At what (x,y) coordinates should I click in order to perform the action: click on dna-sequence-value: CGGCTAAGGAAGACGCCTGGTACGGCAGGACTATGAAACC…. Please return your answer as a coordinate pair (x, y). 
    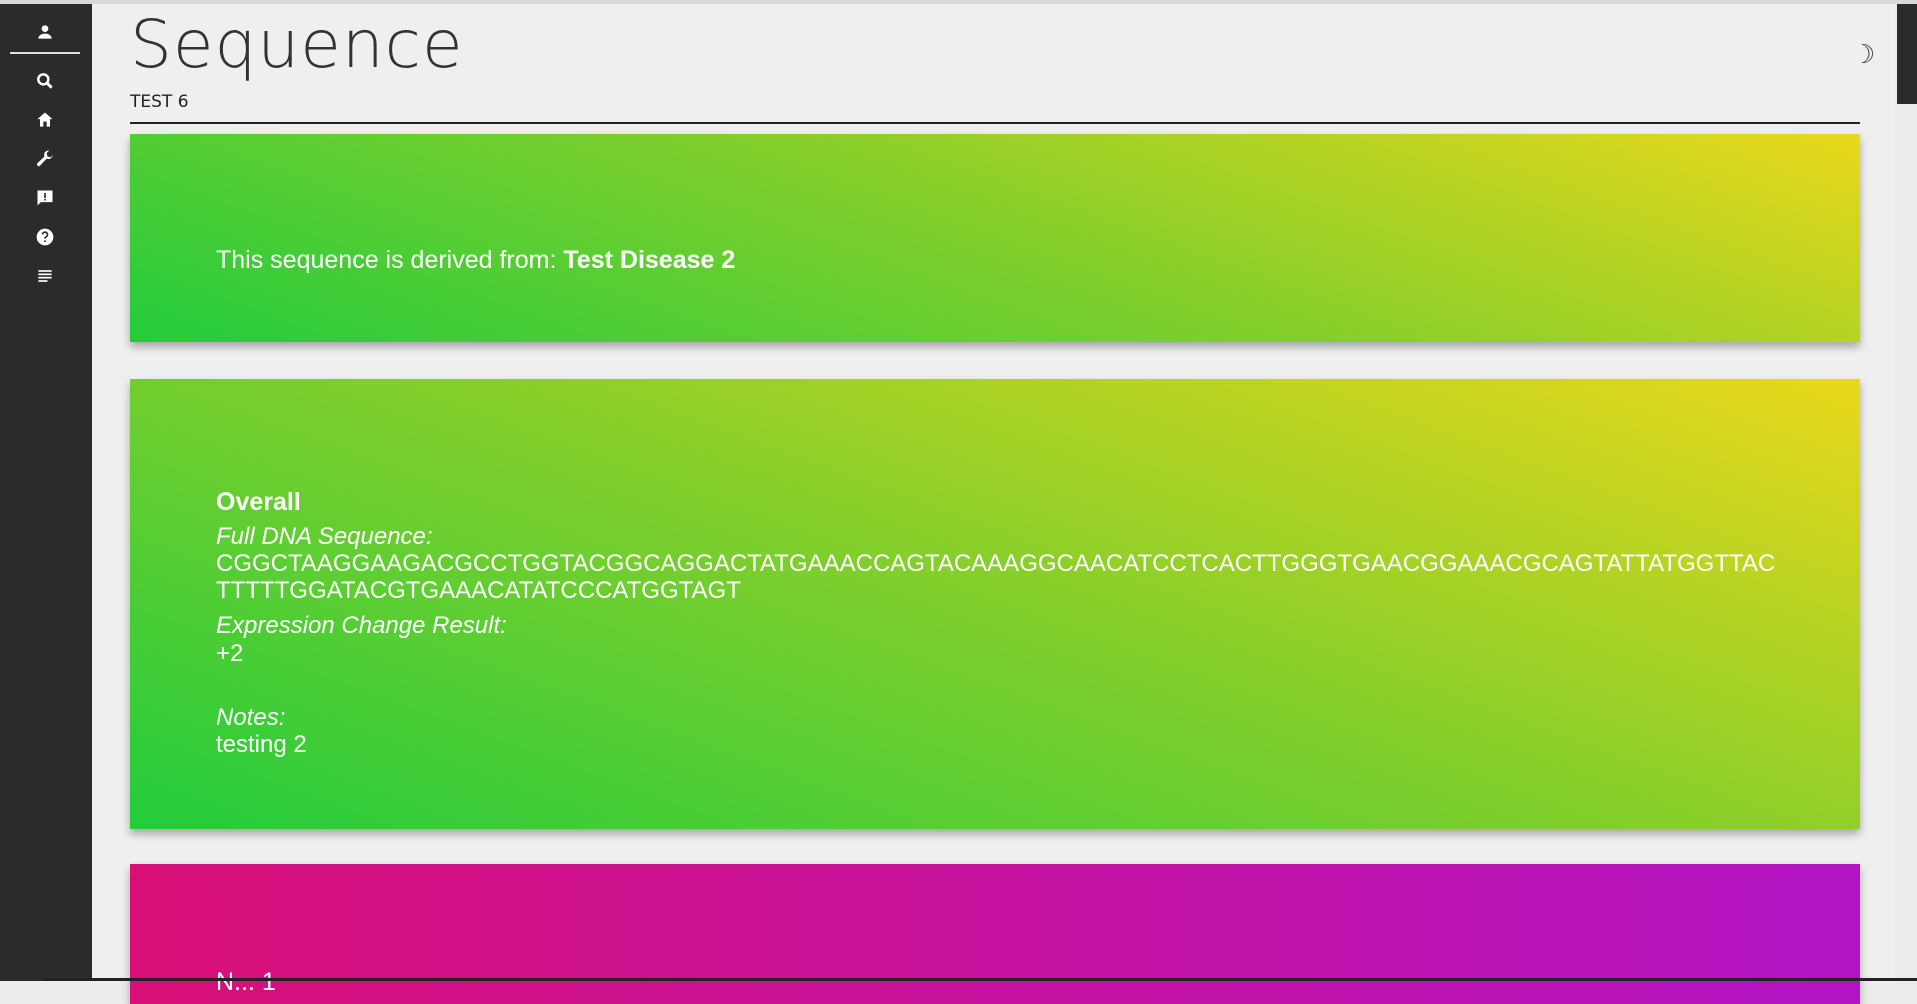
    Looking at the image, I should click on (996, 577).